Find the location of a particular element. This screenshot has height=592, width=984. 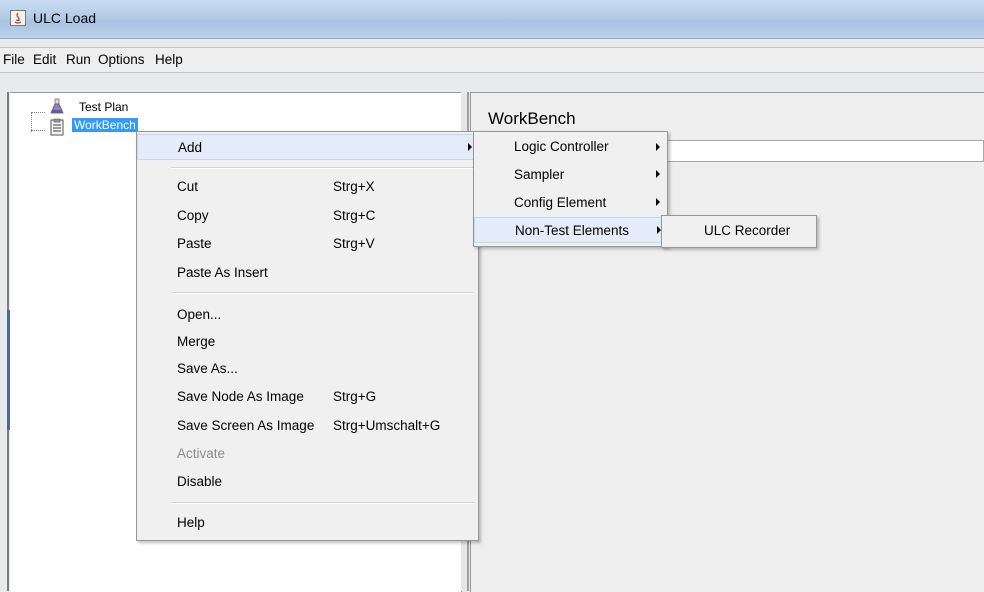

menu-item-label: Disable is located at coordinates (200, 481).